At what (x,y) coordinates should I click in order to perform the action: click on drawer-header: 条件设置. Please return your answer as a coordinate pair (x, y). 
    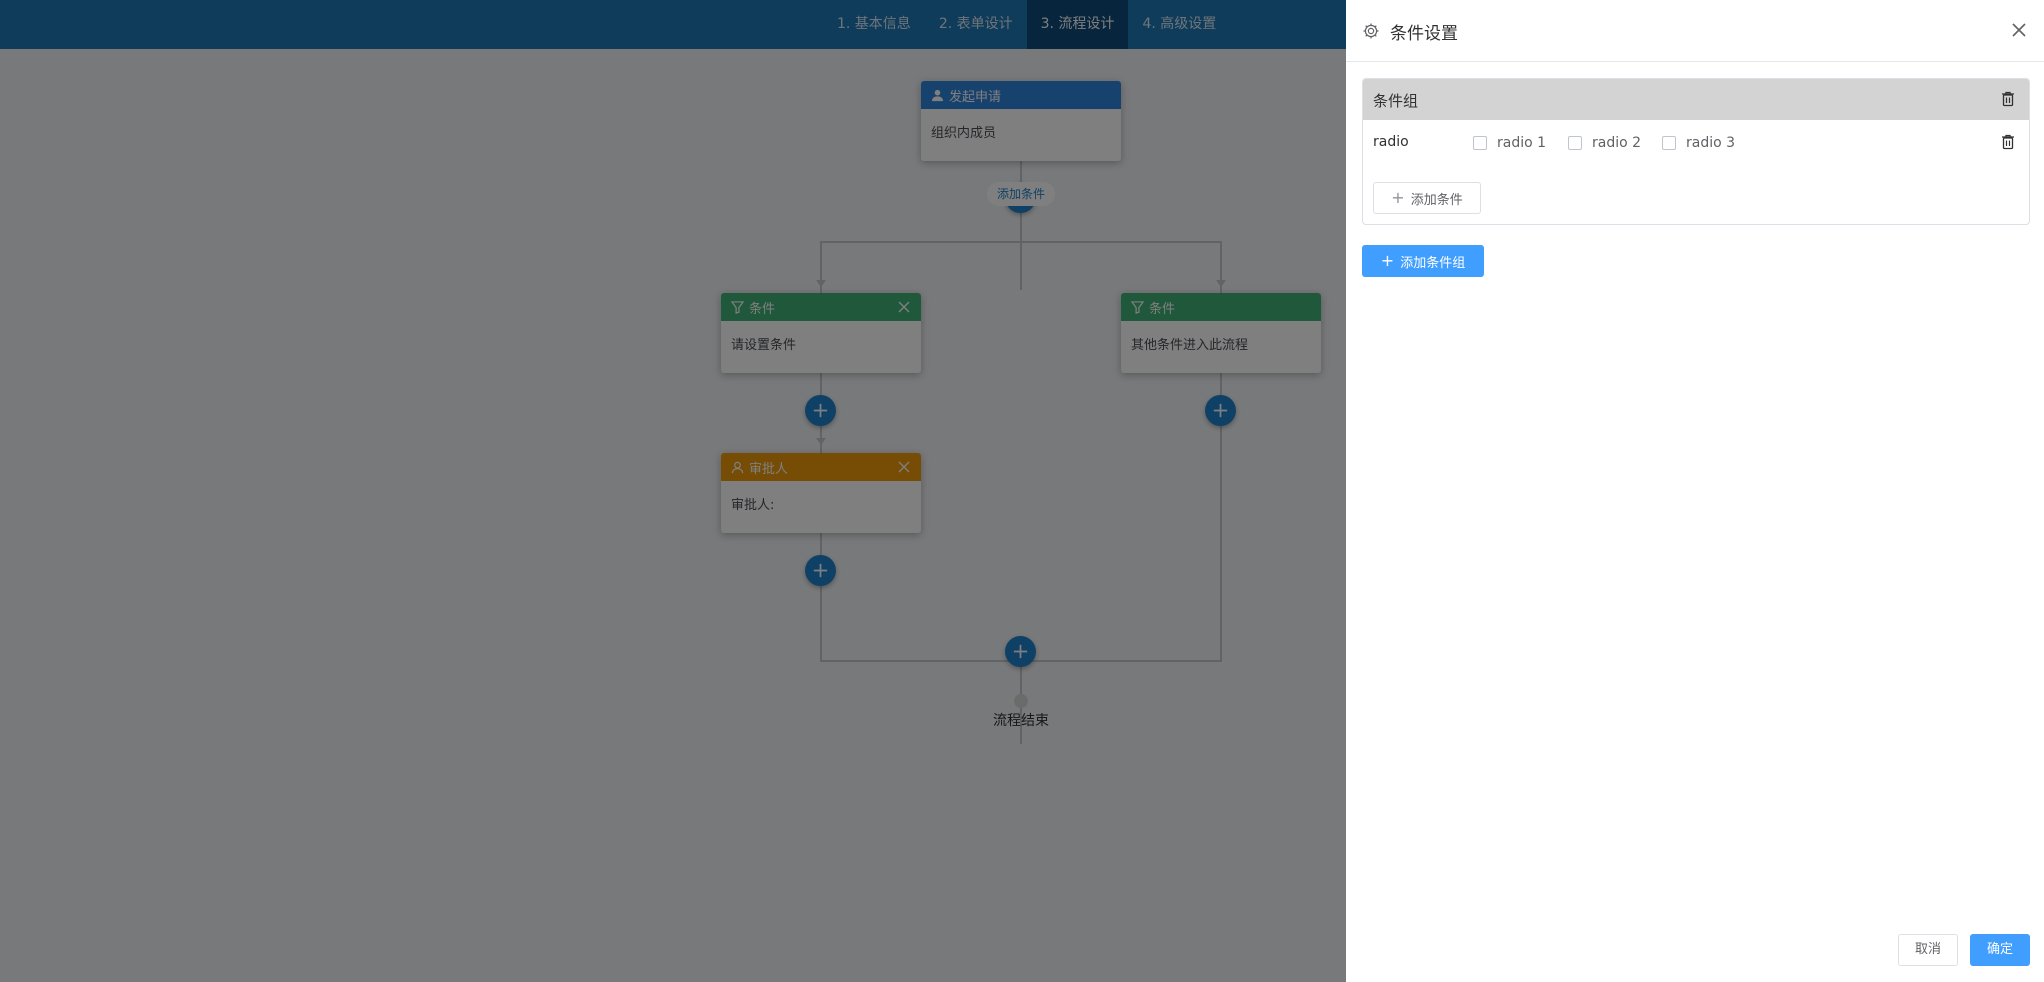
    Looking at the image, I should click on (1695, 31).